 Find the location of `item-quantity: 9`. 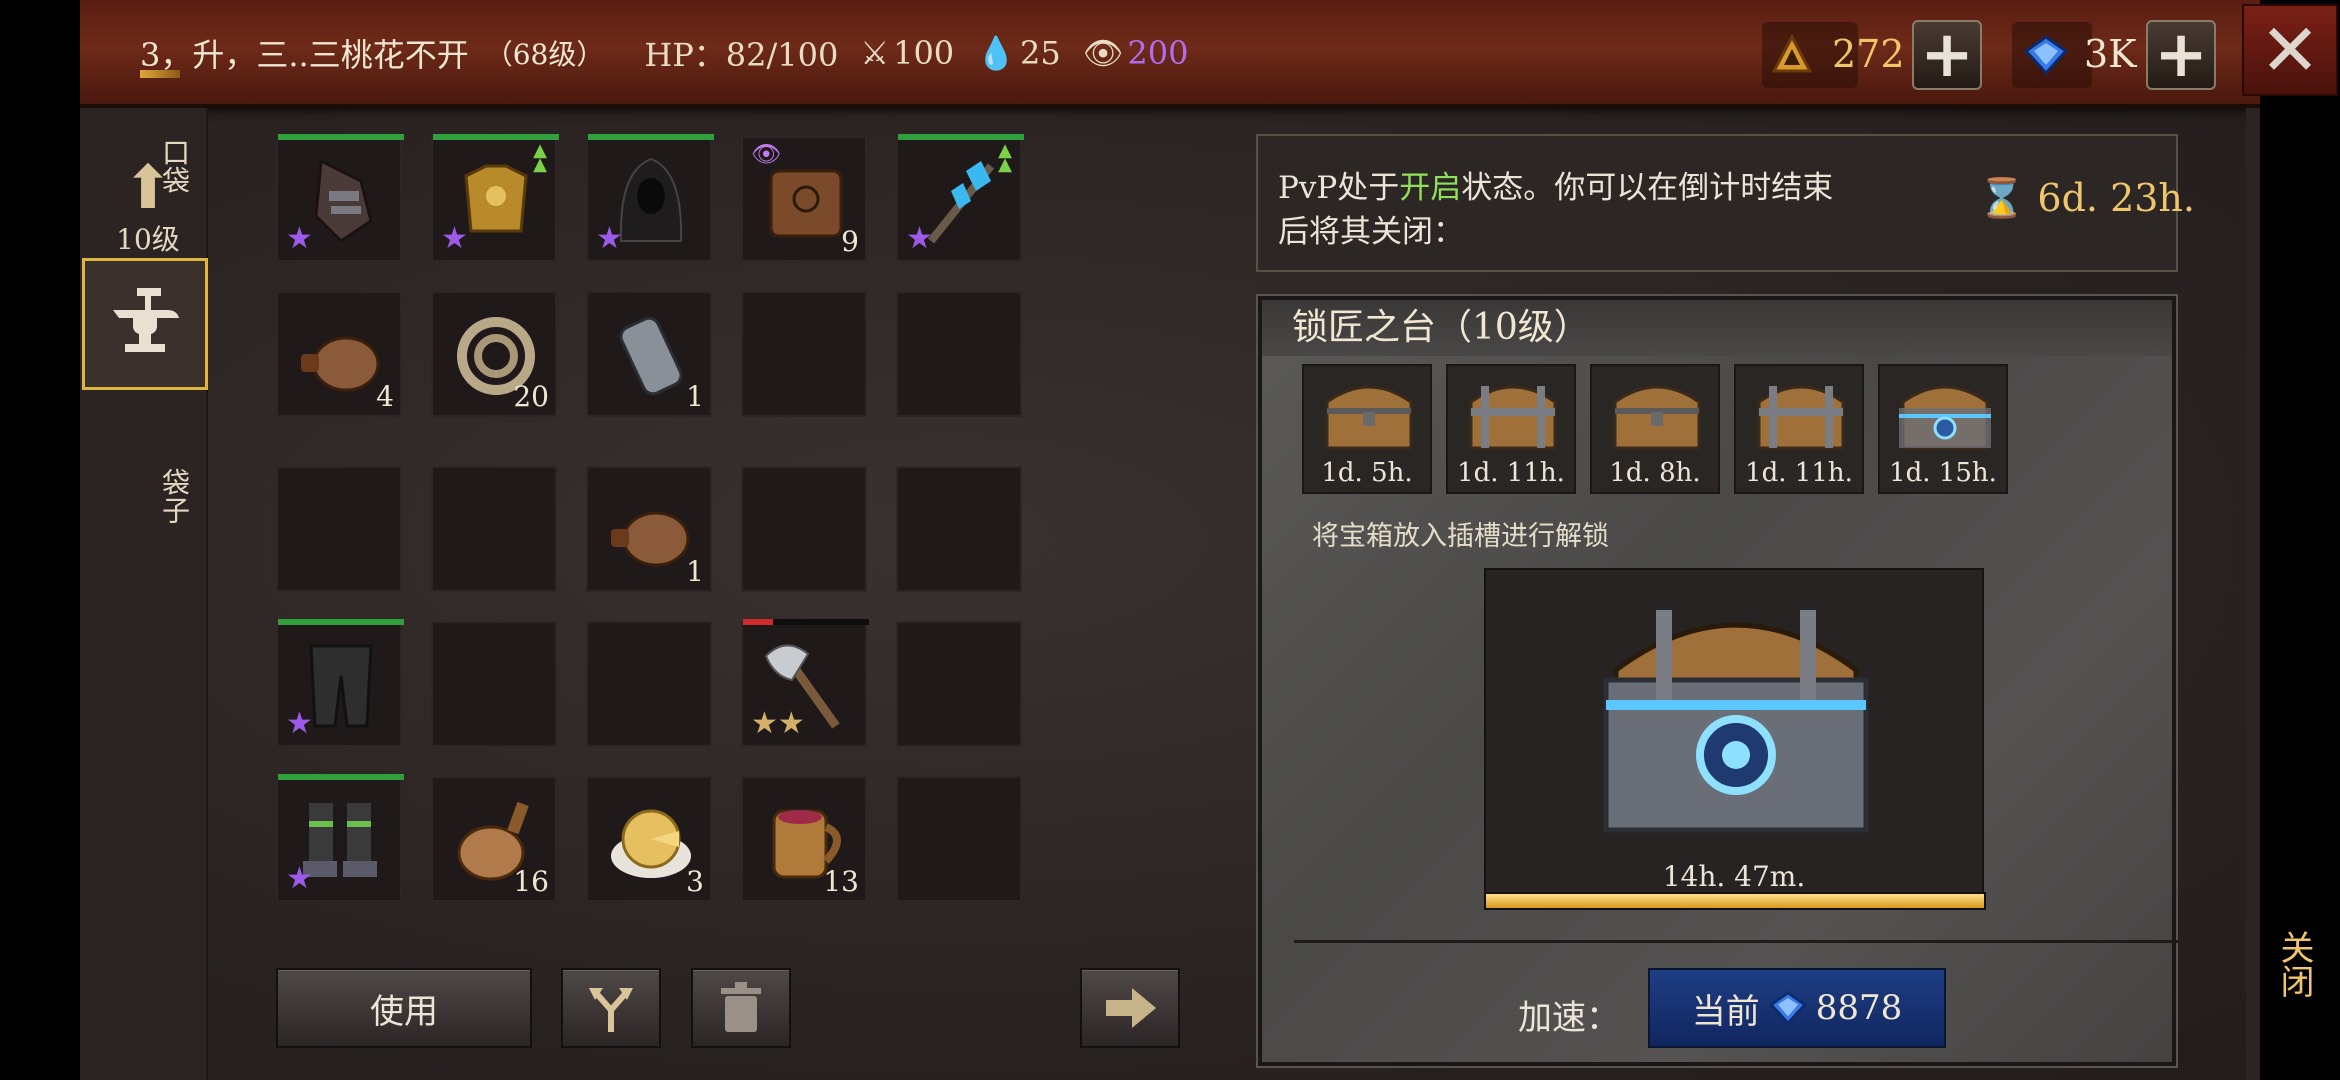

item-quantity: 9 is located at coordinates (850, 241).